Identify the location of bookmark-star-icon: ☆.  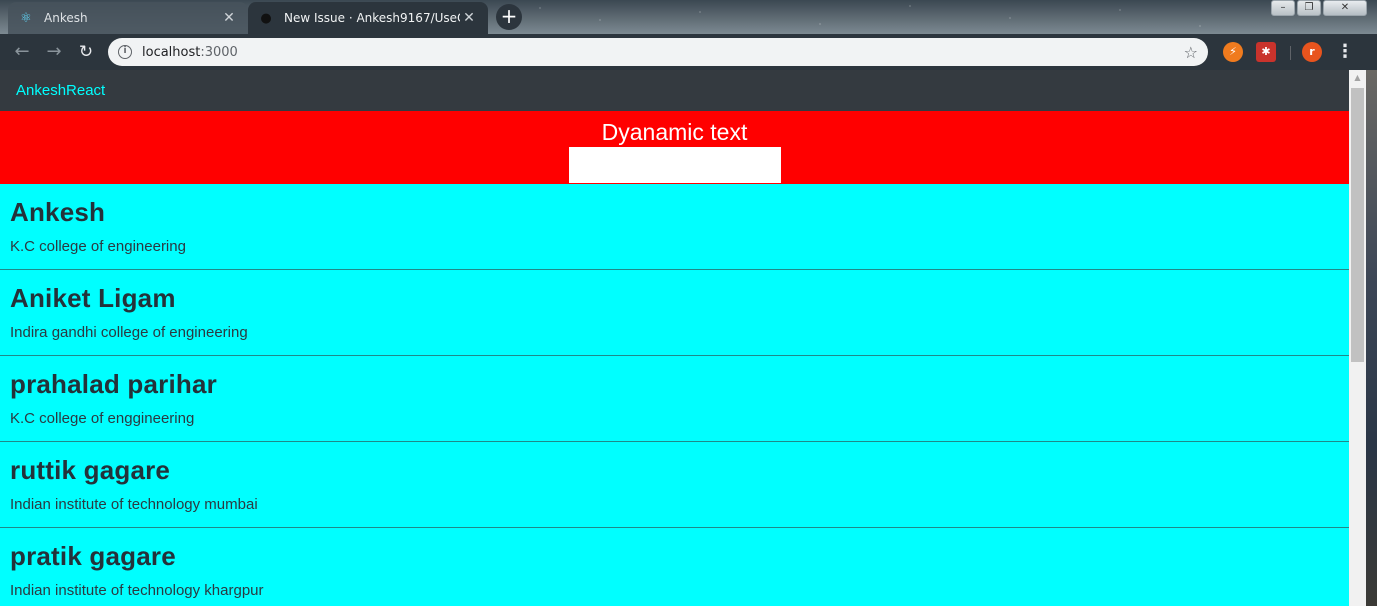
(1191, 52).